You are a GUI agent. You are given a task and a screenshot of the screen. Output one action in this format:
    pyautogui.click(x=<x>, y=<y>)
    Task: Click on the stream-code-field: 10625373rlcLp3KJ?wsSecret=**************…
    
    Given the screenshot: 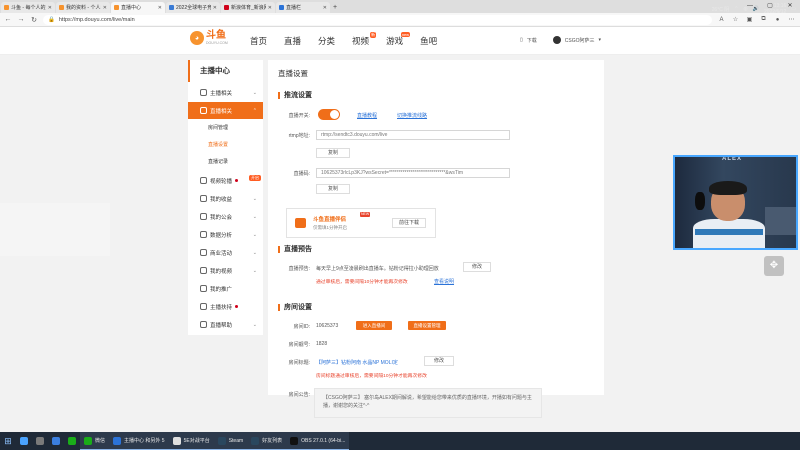 What is the action you would take?
    pyautogui.click(x=413, y=173)
    